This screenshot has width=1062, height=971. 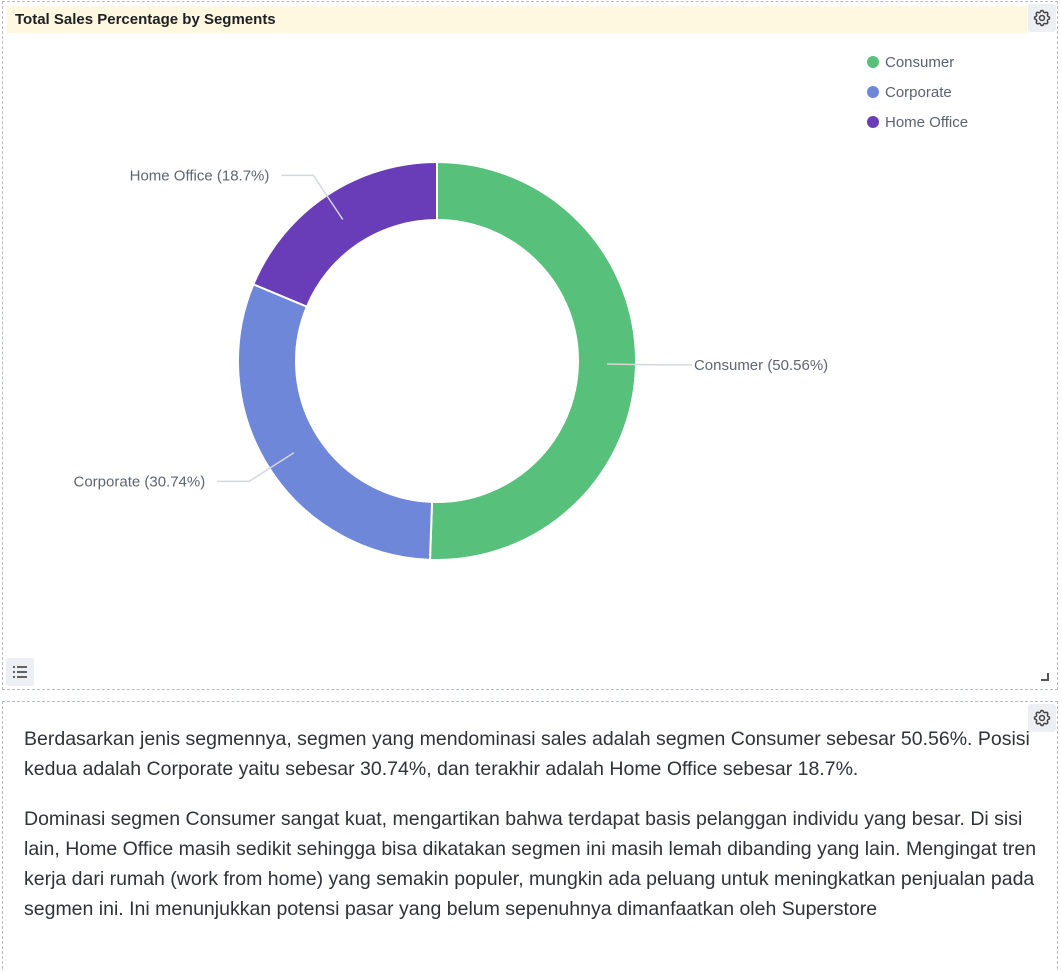 What do you see at coordinates (761, 365) in the screenshot?
I see `slice-label-consumer: Consumer (50.56%)` at bounding box center [761, 365].